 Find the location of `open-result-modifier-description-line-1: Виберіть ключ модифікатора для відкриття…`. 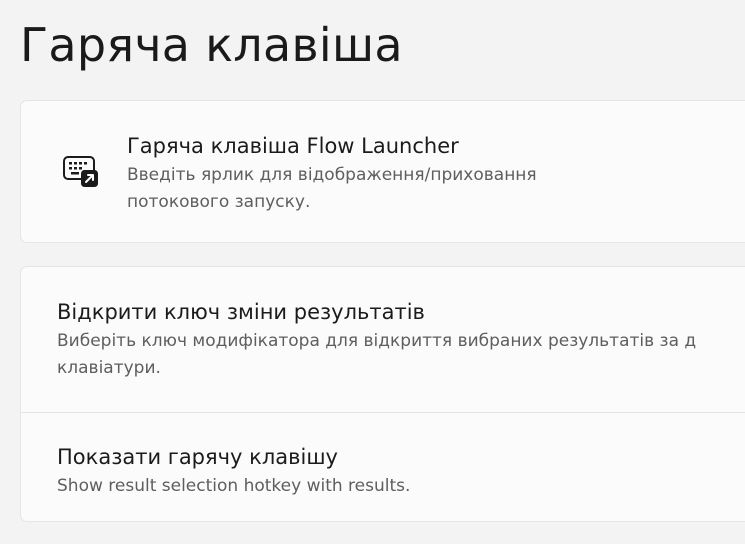

open-result-modifier-description-line-1: Виберіть ключ модифікатора для відкриття… is located at coordinates (377, 341).